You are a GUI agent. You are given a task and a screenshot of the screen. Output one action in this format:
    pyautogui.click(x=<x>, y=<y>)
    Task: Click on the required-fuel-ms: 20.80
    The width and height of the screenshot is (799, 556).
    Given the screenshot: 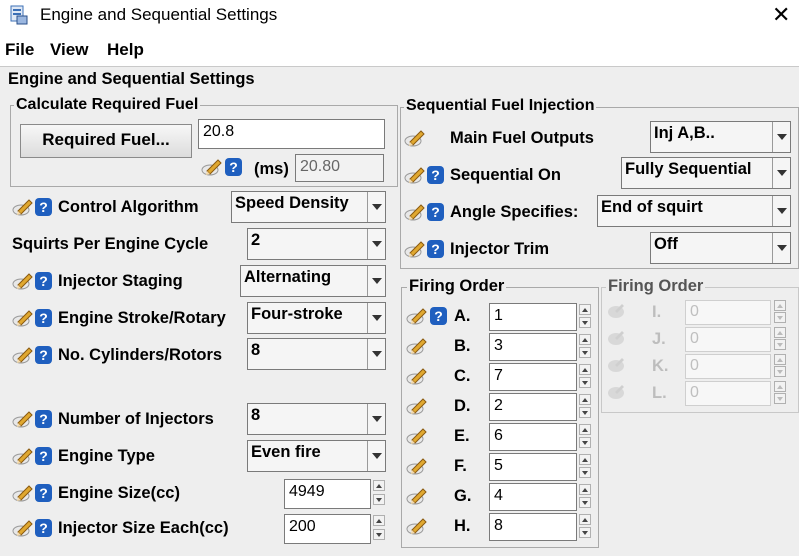 What is the action you would take?
    pyautogui.click(x=339, y=168)
    